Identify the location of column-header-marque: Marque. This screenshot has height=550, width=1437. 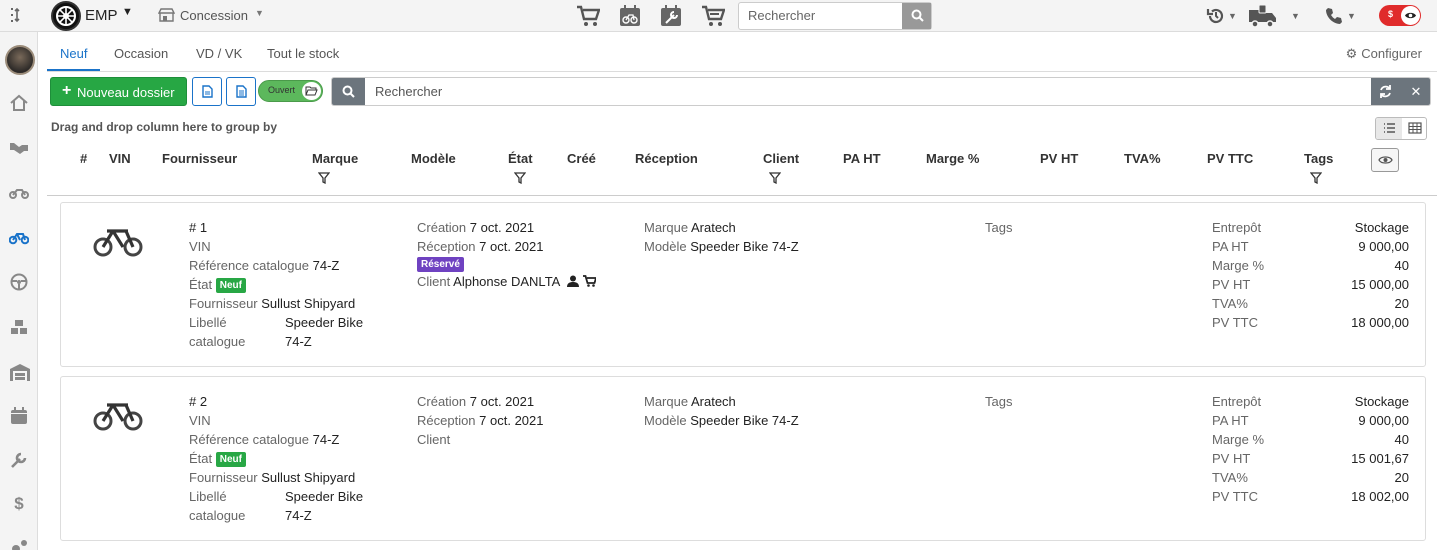
(335, 158).